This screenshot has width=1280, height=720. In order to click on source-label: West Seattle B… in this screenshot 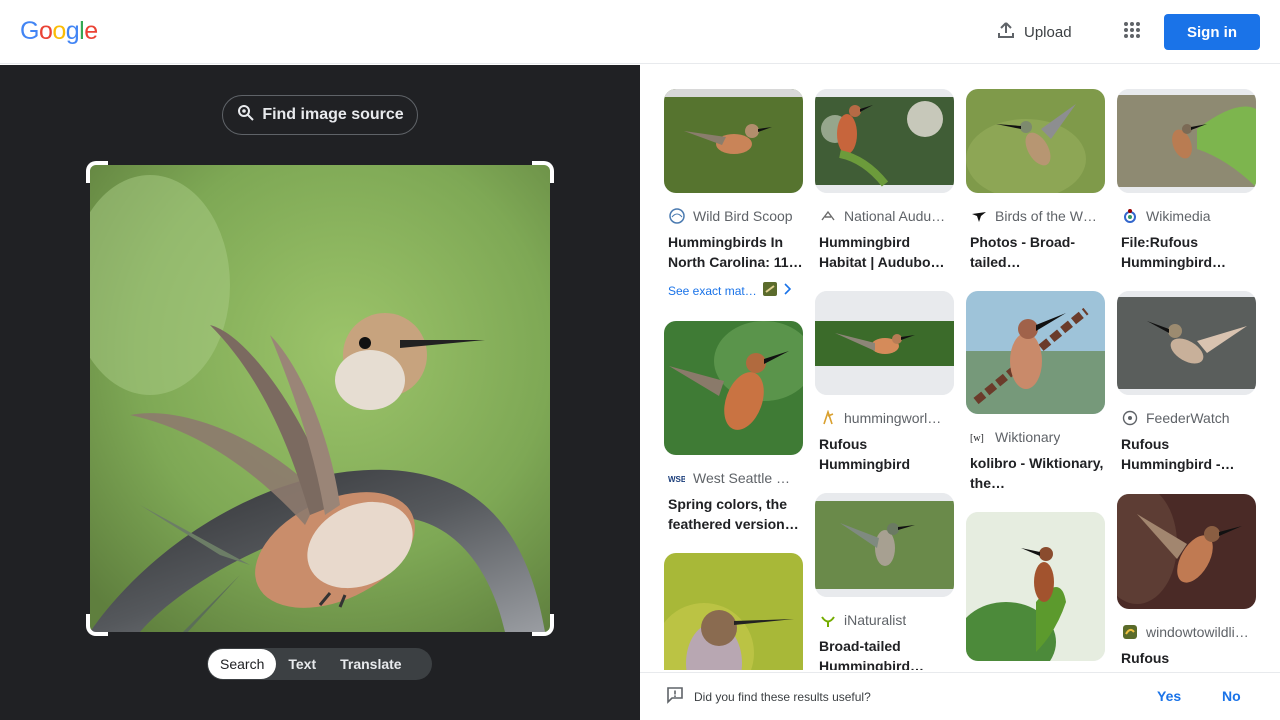, I will do `click(745, 477)`.